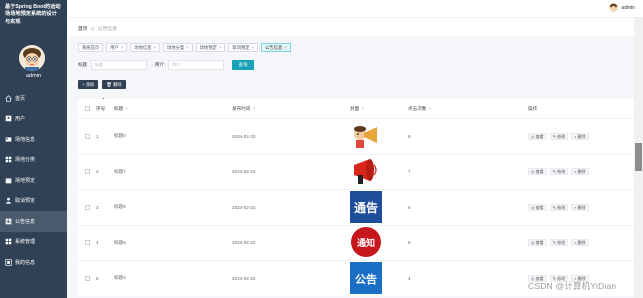 Image resolution: width=643 pixels, height=298 pixels. Describe the element at coordinates (628, 7) in the screenshot. I see `top-username: admin` at that location.